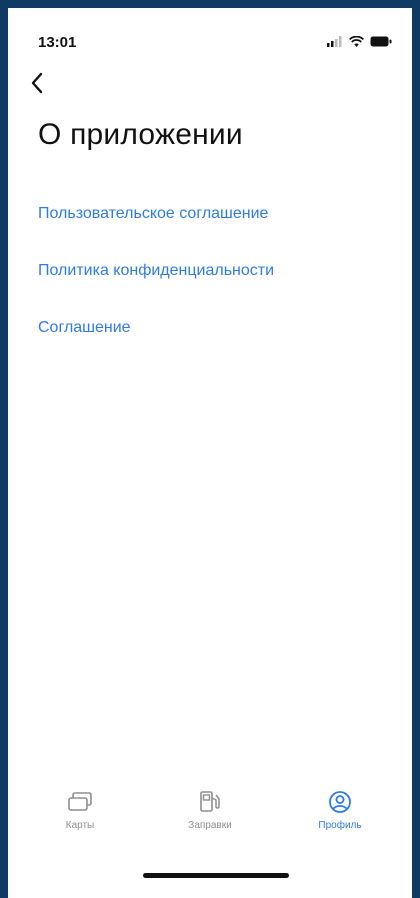 This screenshot has height=898, width=420. I want to click on tab-fuel-stations: Заправки, so click(210, 809).